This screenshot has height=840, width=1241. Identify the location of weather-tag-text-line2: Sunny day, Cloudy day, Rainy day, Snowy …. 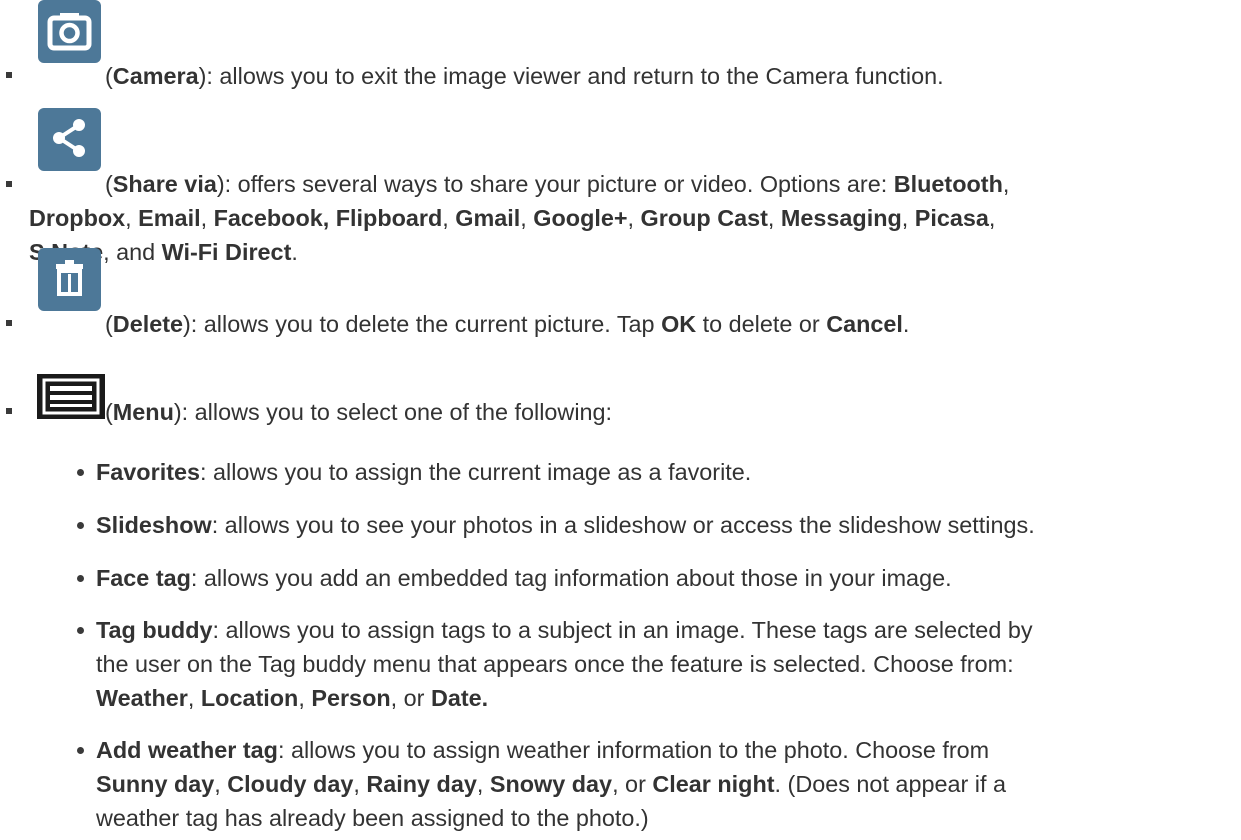
(551, 784).